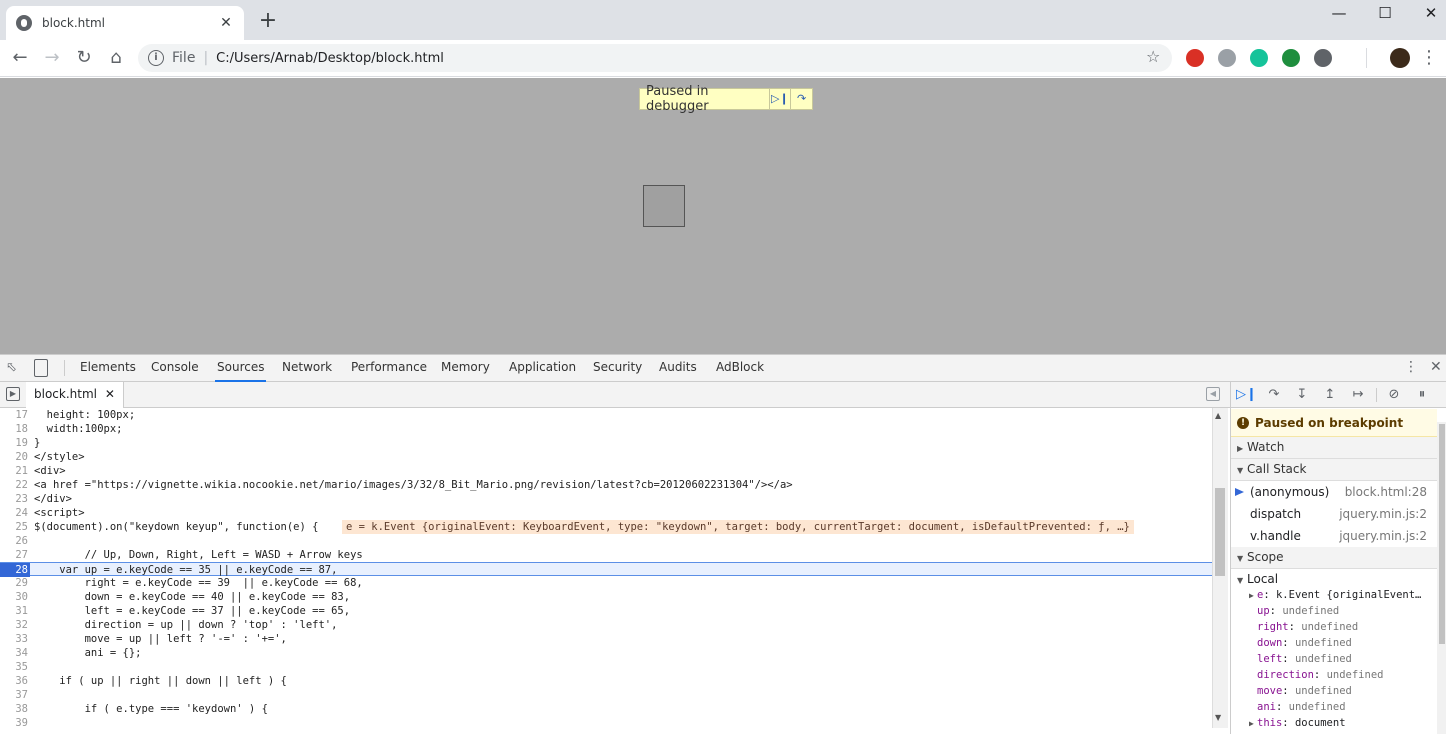 This screenshot has width=1446, height=734. I want to click on code-line: 38 if ( e.type === 'keydown' ) {, so click(606, 709).